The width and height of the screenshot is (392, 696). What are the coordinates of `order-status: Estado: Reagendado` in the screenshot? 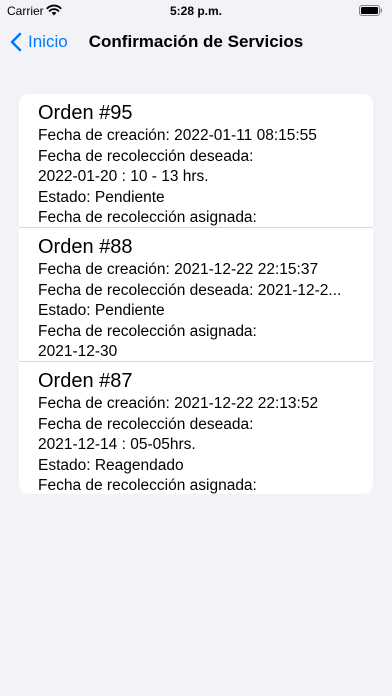 It's located at (111, 465).